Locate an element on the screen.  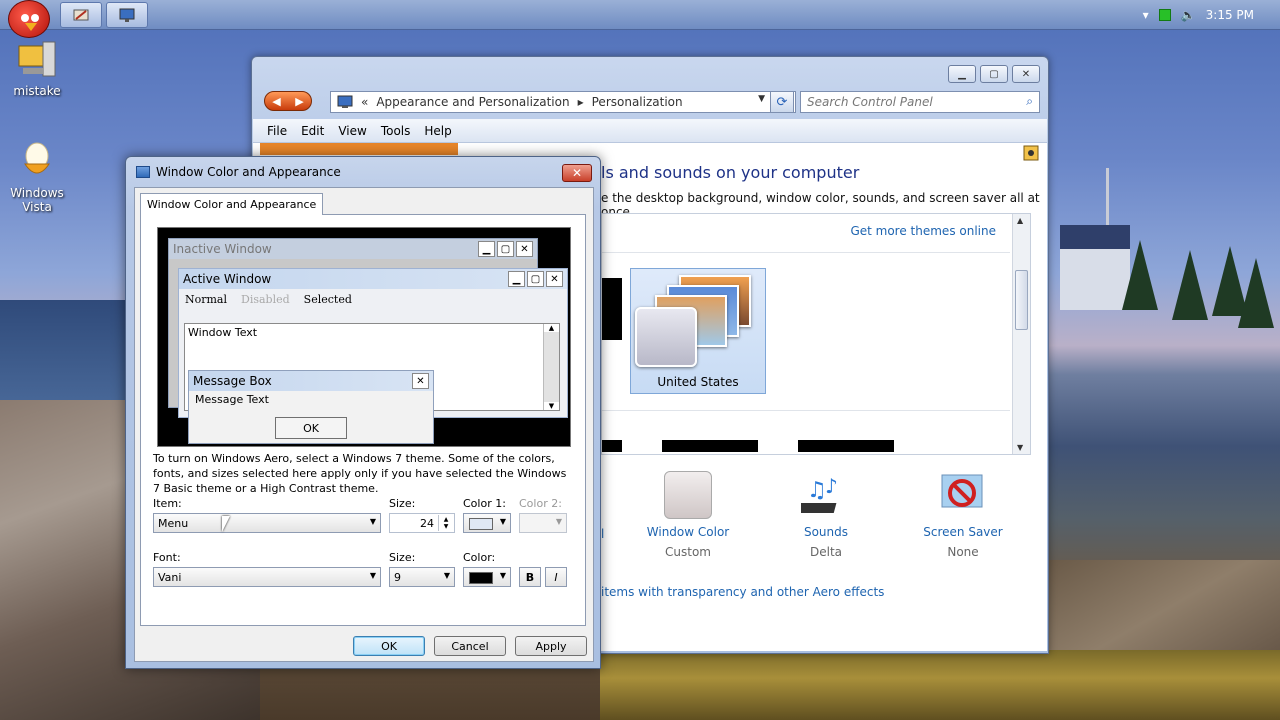
desktop-icon-windows-vista: Windows Vista is located at coordinates (37, 178).